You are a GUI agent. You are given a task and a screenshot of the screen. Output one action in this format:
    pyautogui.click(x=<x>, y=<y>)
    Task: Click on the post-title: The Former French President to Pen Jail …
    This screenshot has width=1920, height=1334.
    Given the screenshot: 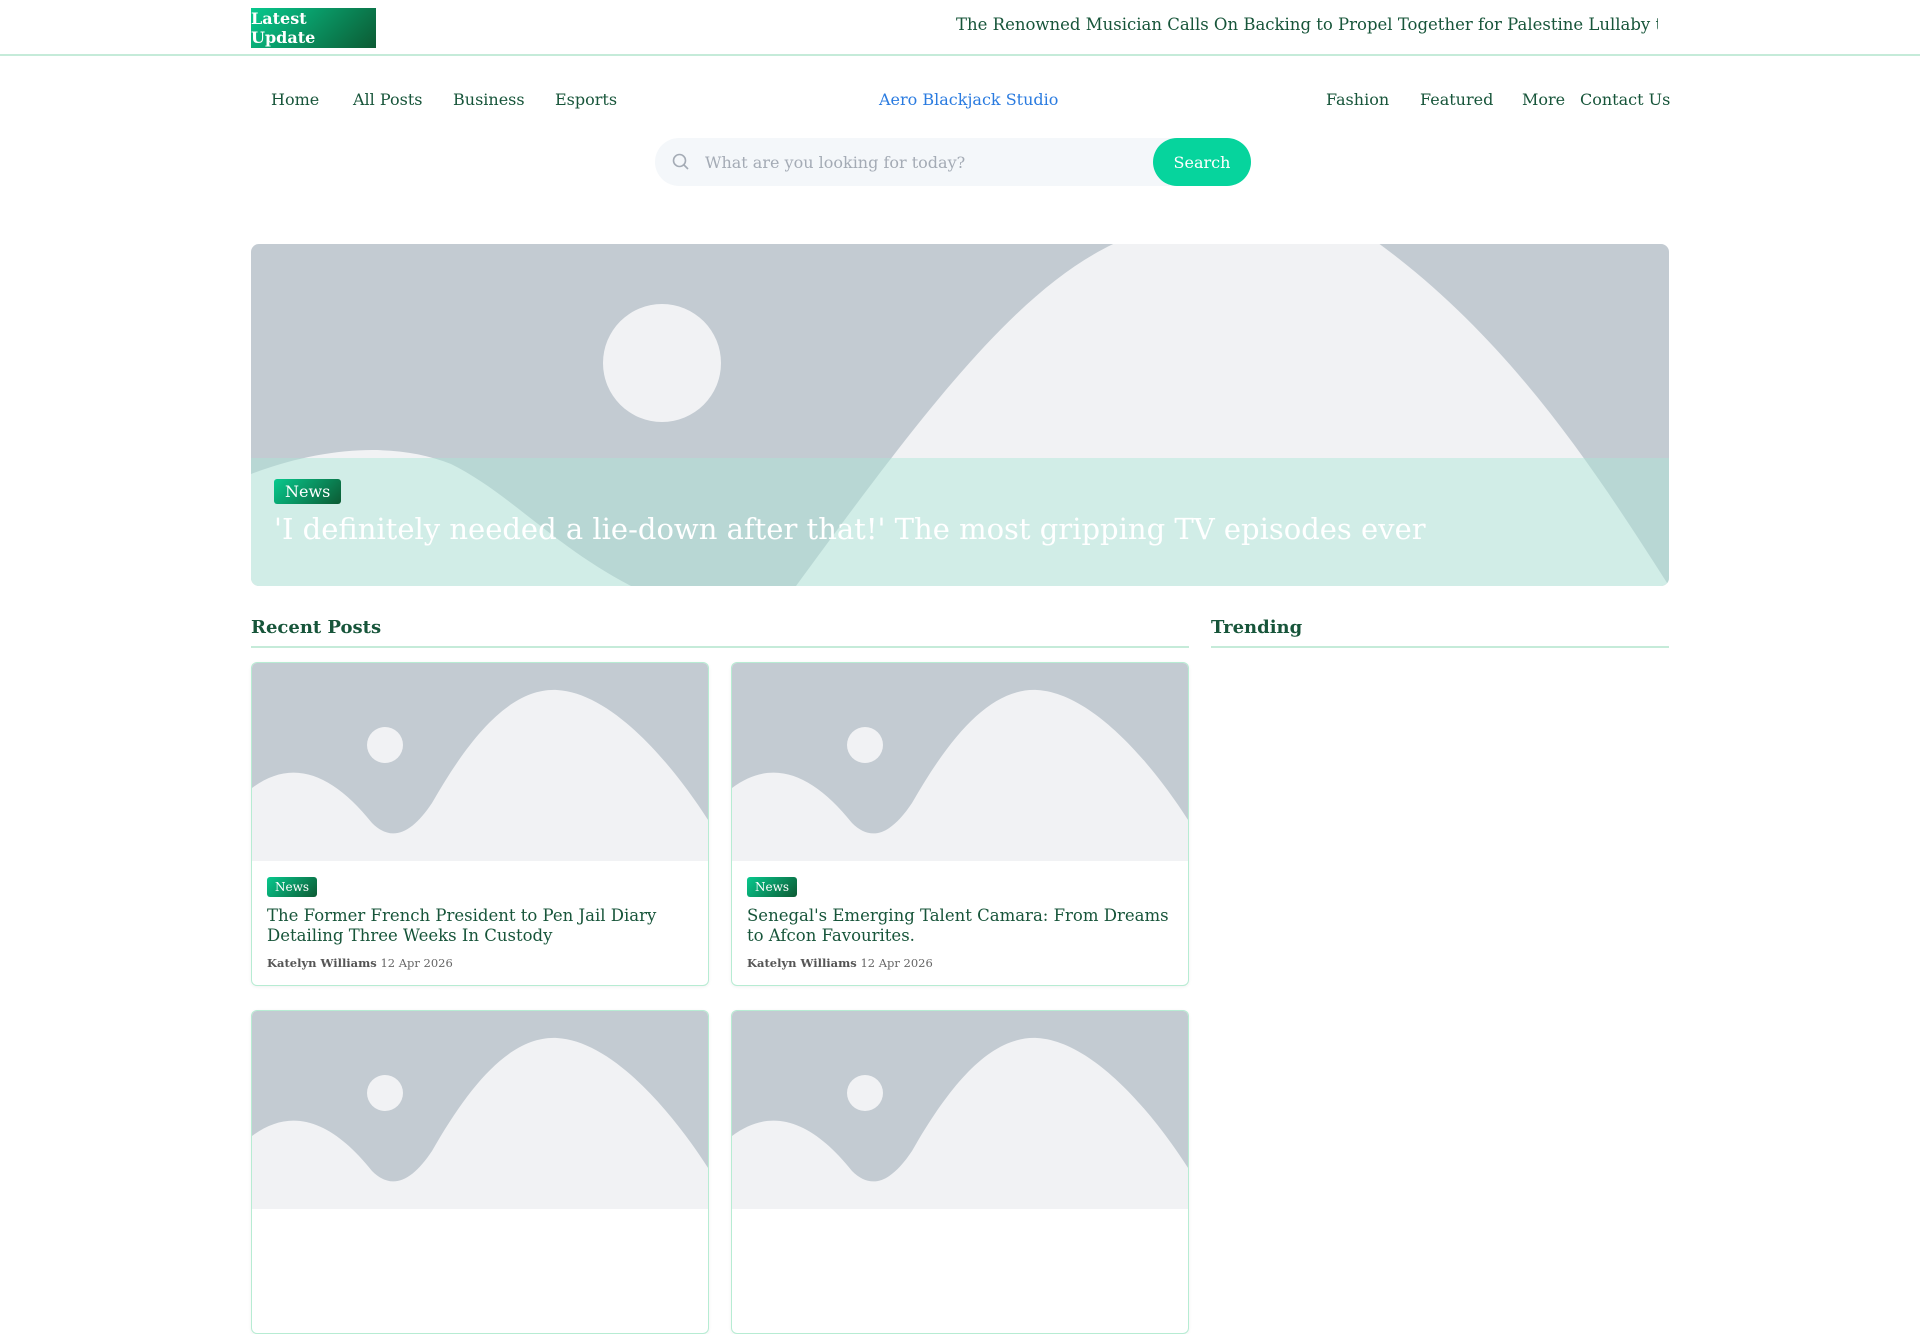 What is the action you would take?
    pyautogui.click(x=479, y=926)
    